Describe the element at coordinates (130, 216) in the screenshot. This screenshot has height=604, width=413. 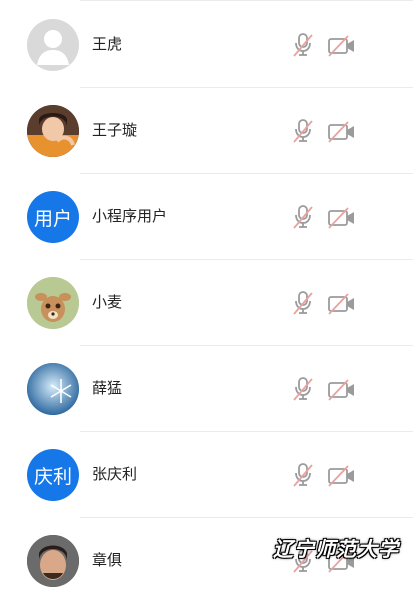
I see `participant-name: 小程序用户` at that location.